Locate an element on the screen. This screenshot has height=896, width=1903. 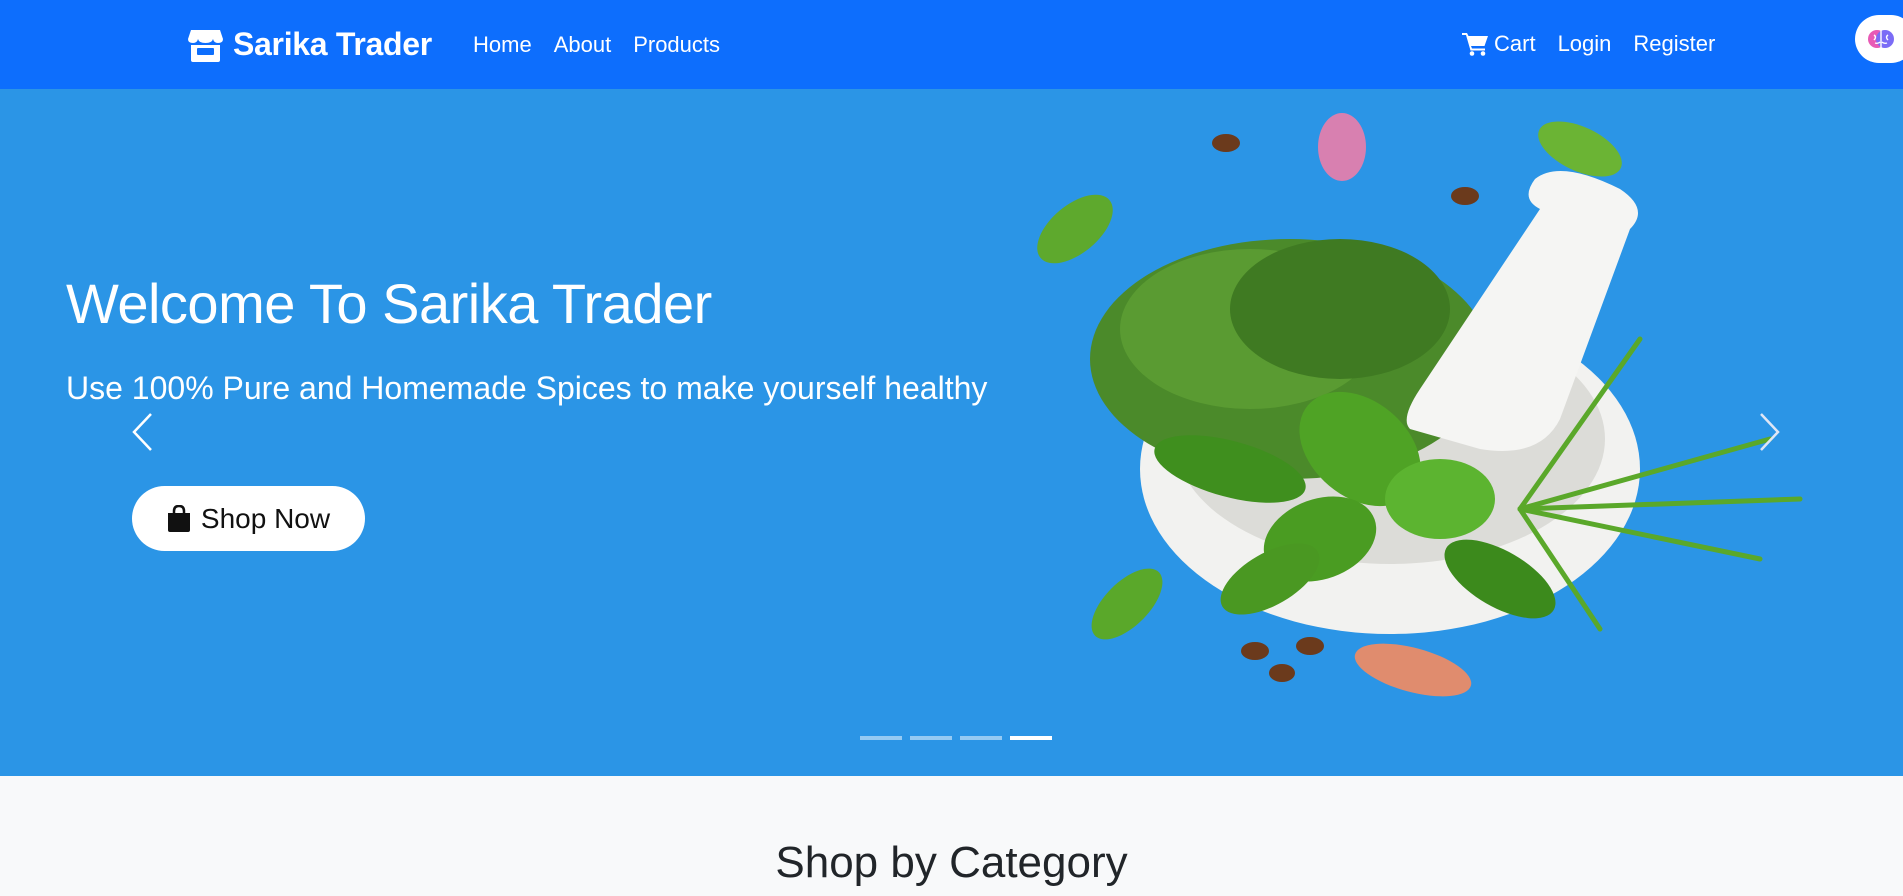
cart-icon is located at coordinates (1475, 44).